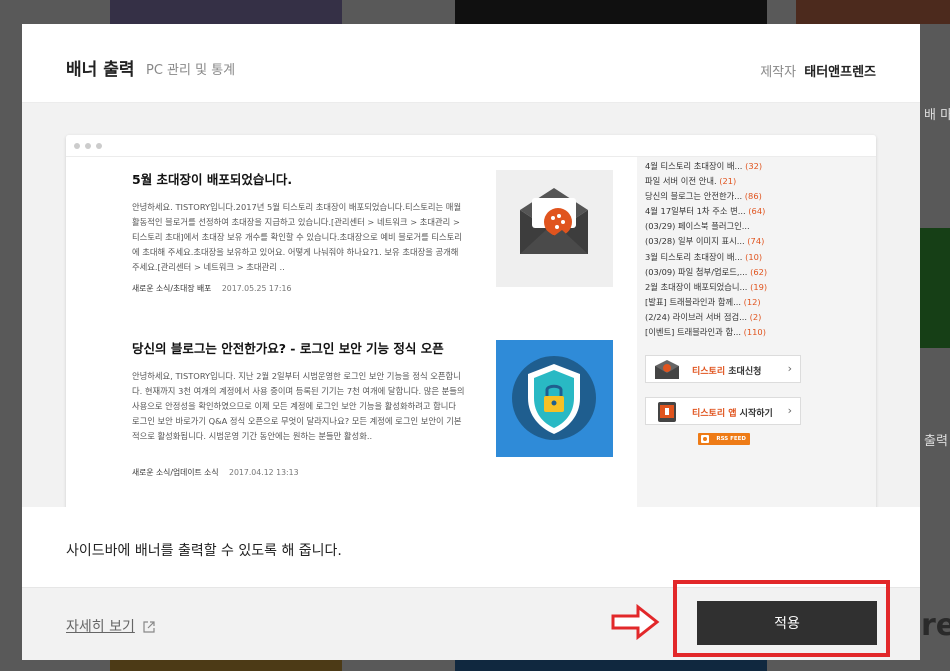 The height and width of the screenshot is (671, 950). What do you see at coordinates (778, 72) in the screenshot?
I see `maker-label: 제작자` at bounding box center [778, 72].